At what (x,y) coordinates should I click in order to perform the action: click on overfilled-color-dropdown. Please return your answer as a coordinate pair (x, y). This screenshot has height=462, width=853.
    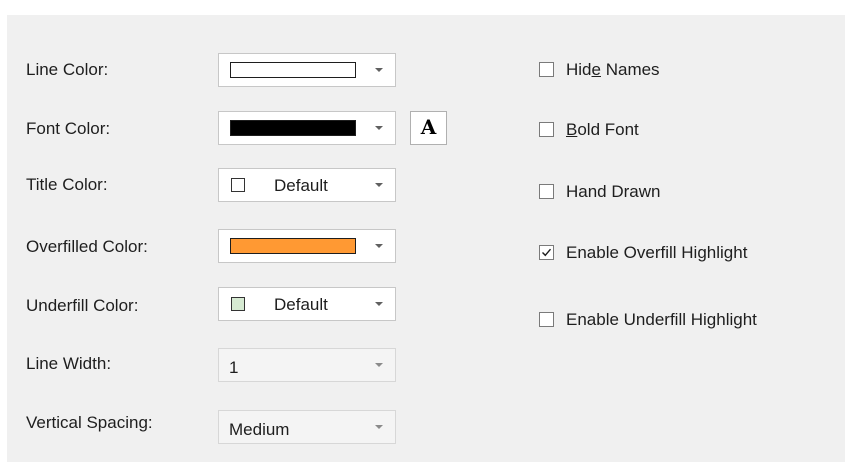
    Looking at the image, I should click on (307, 246).